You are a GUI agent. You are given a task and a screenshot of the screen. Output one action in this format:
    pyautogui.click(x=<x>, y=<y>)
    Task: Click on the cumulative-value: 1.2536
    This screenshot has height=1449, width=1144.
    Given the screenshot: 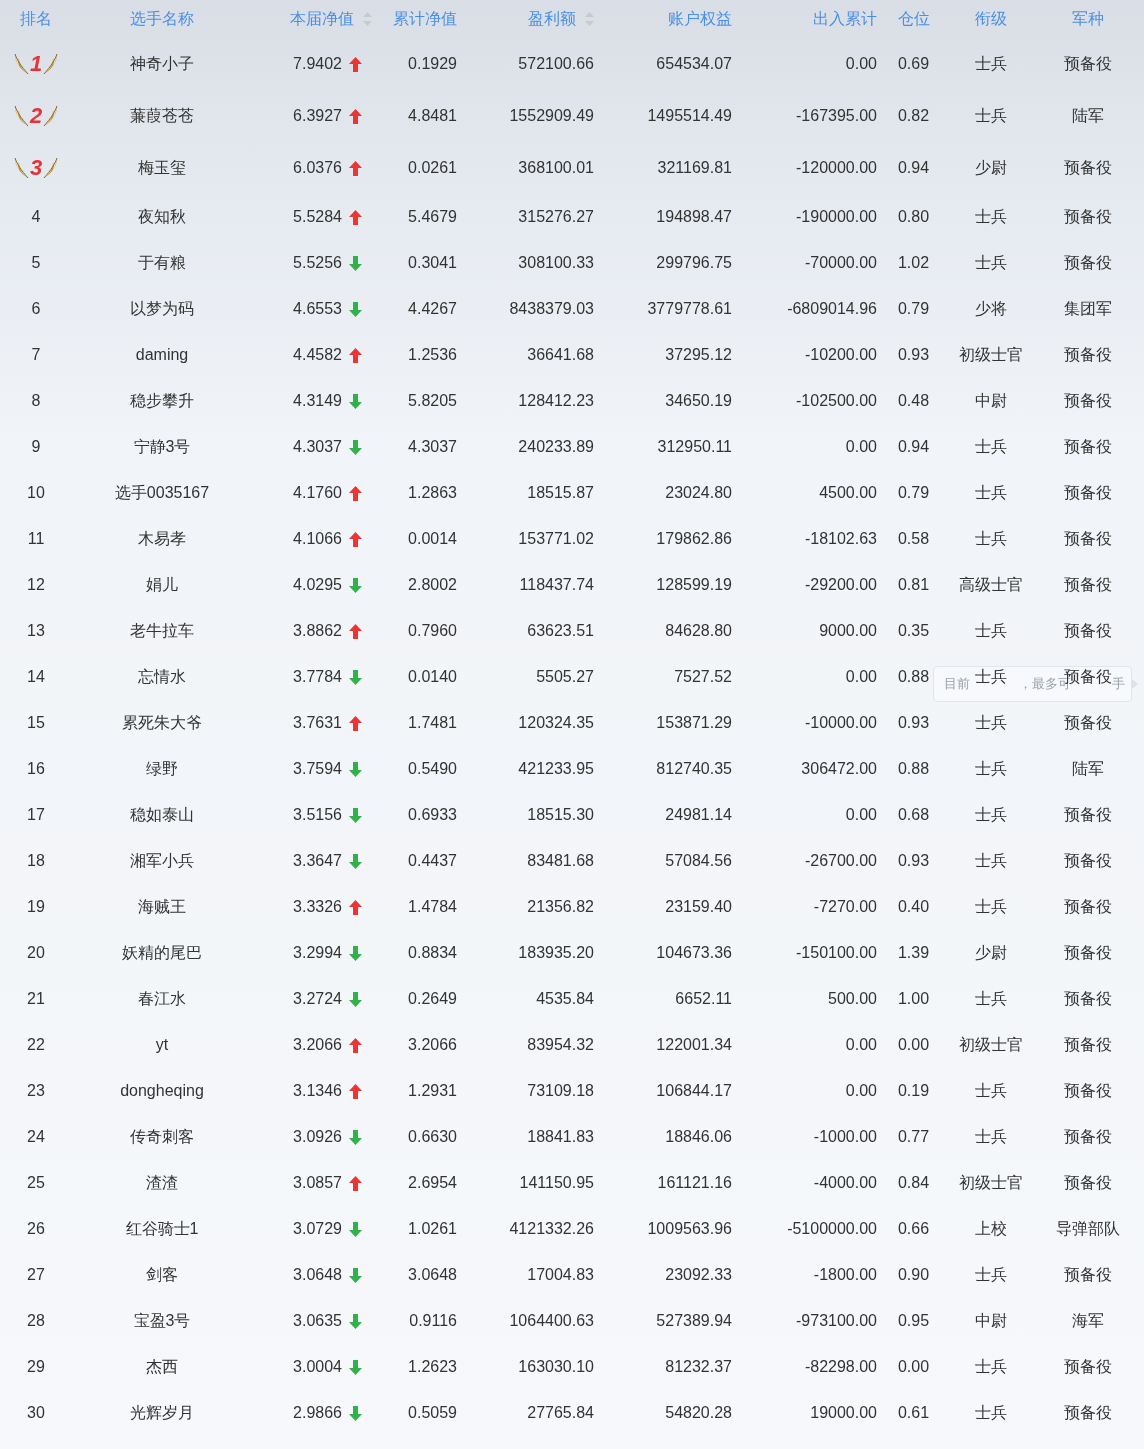 What is the action you would take?
    pyautogui.click(x=432, y=355)
    